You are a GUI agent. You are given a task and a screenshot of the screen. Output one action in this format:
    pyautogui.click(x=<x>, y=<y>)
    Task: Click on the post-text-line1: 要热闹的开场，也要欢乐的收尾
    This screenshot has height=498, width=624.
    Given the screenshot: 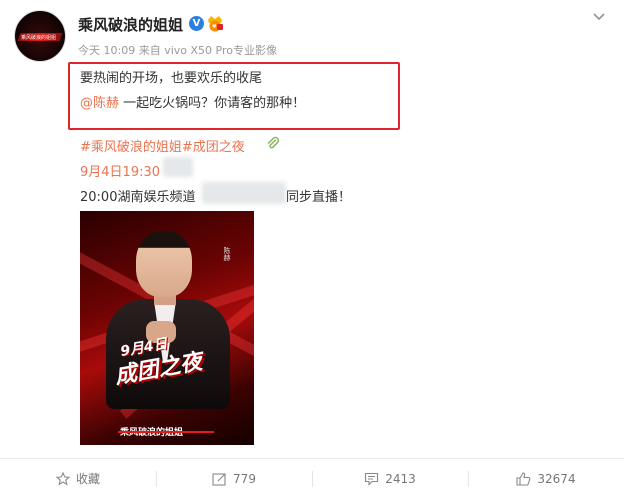 What is the action you would take?
    pyautogui.click(x=171, y=78)
    